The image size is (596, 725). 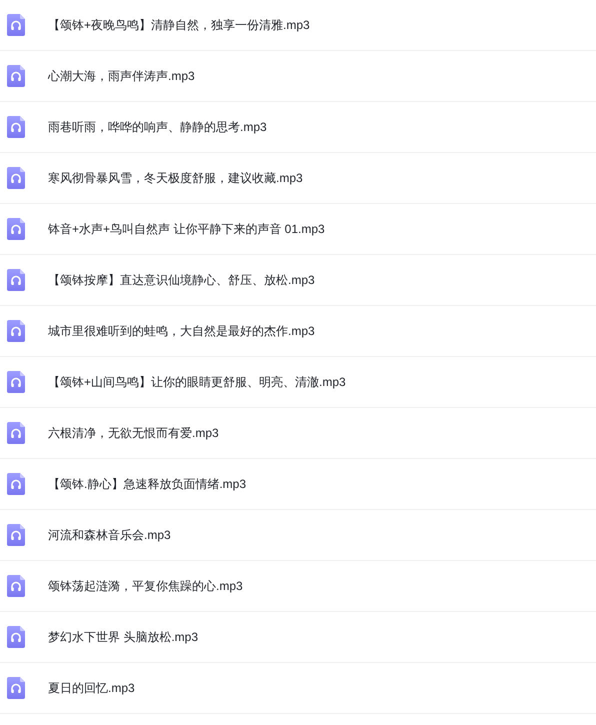 I want to click on file-name: 雨巷听雨，哗哗的响声、静静的思考.mp3, so click(x=157, y=127).